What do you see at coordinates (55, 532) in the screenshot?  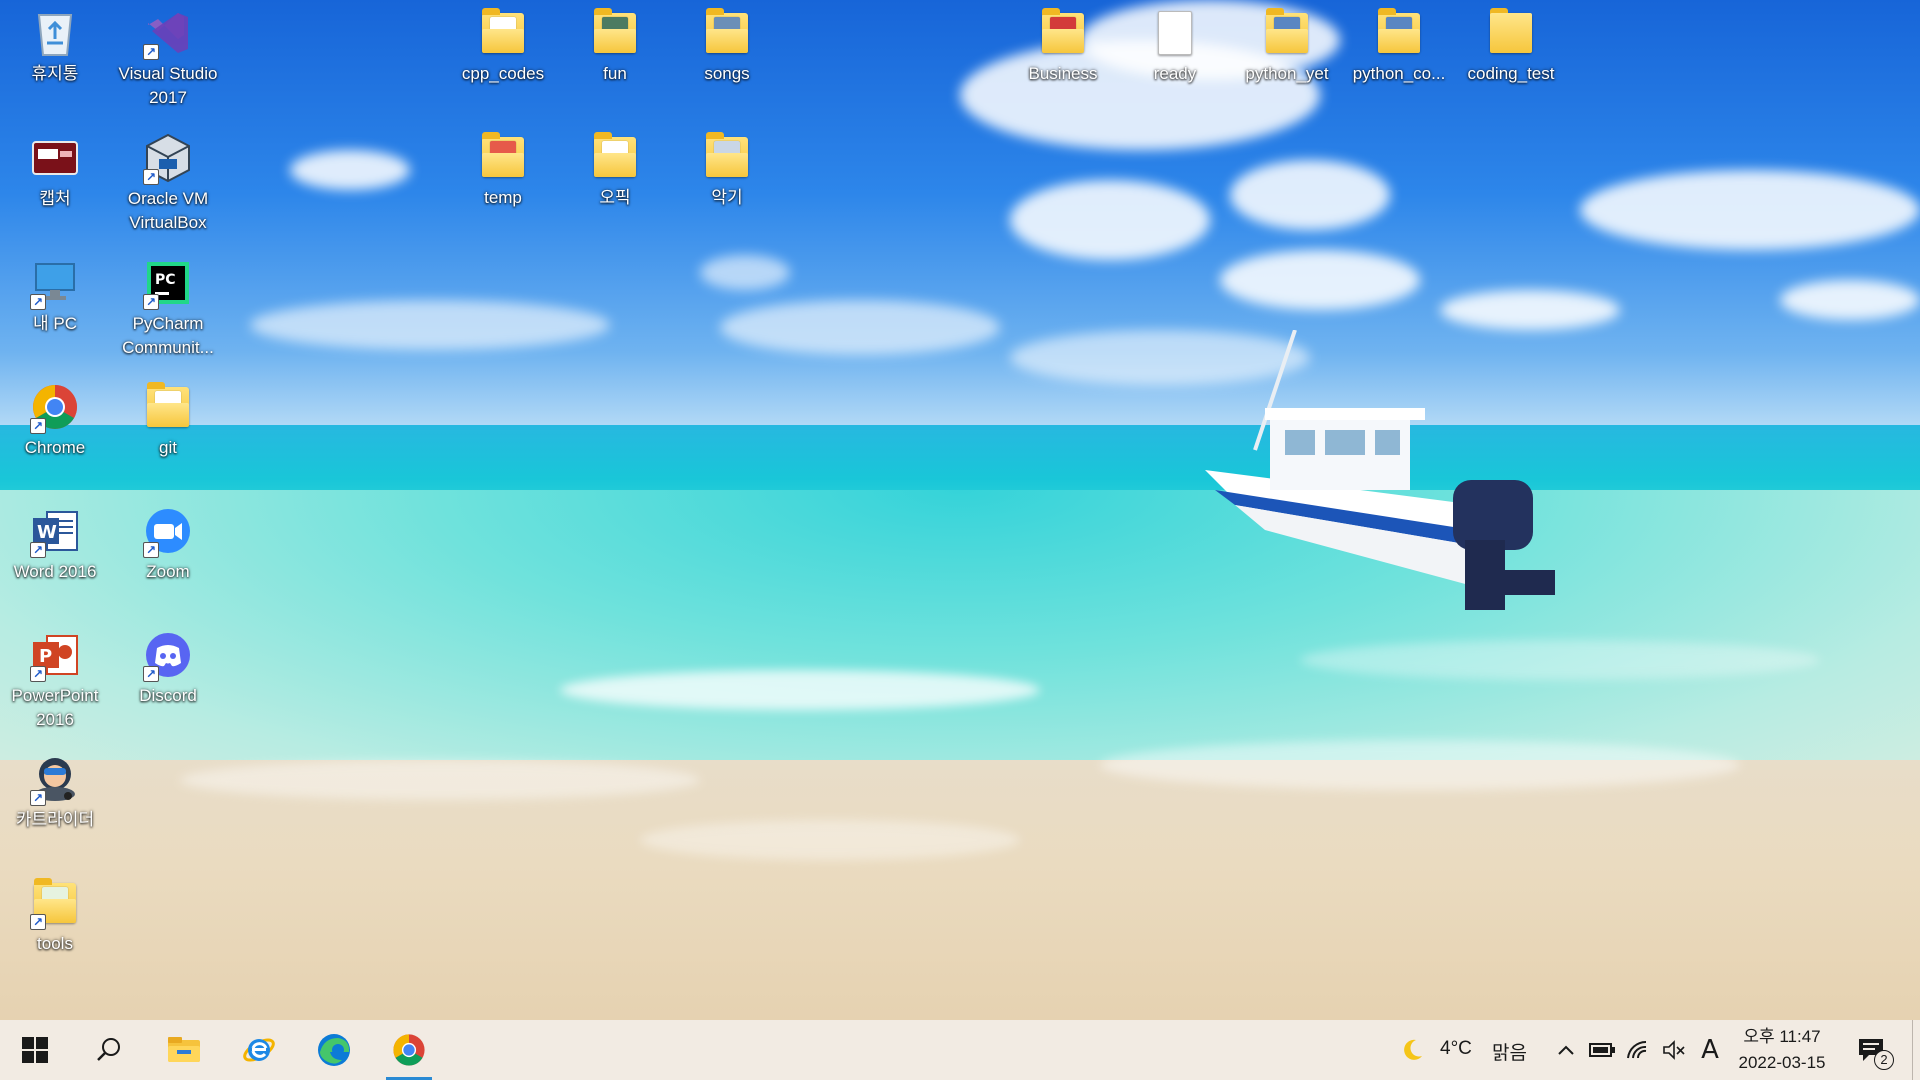 I see `word-icon: W ↗` at bounding box center [55, 532].